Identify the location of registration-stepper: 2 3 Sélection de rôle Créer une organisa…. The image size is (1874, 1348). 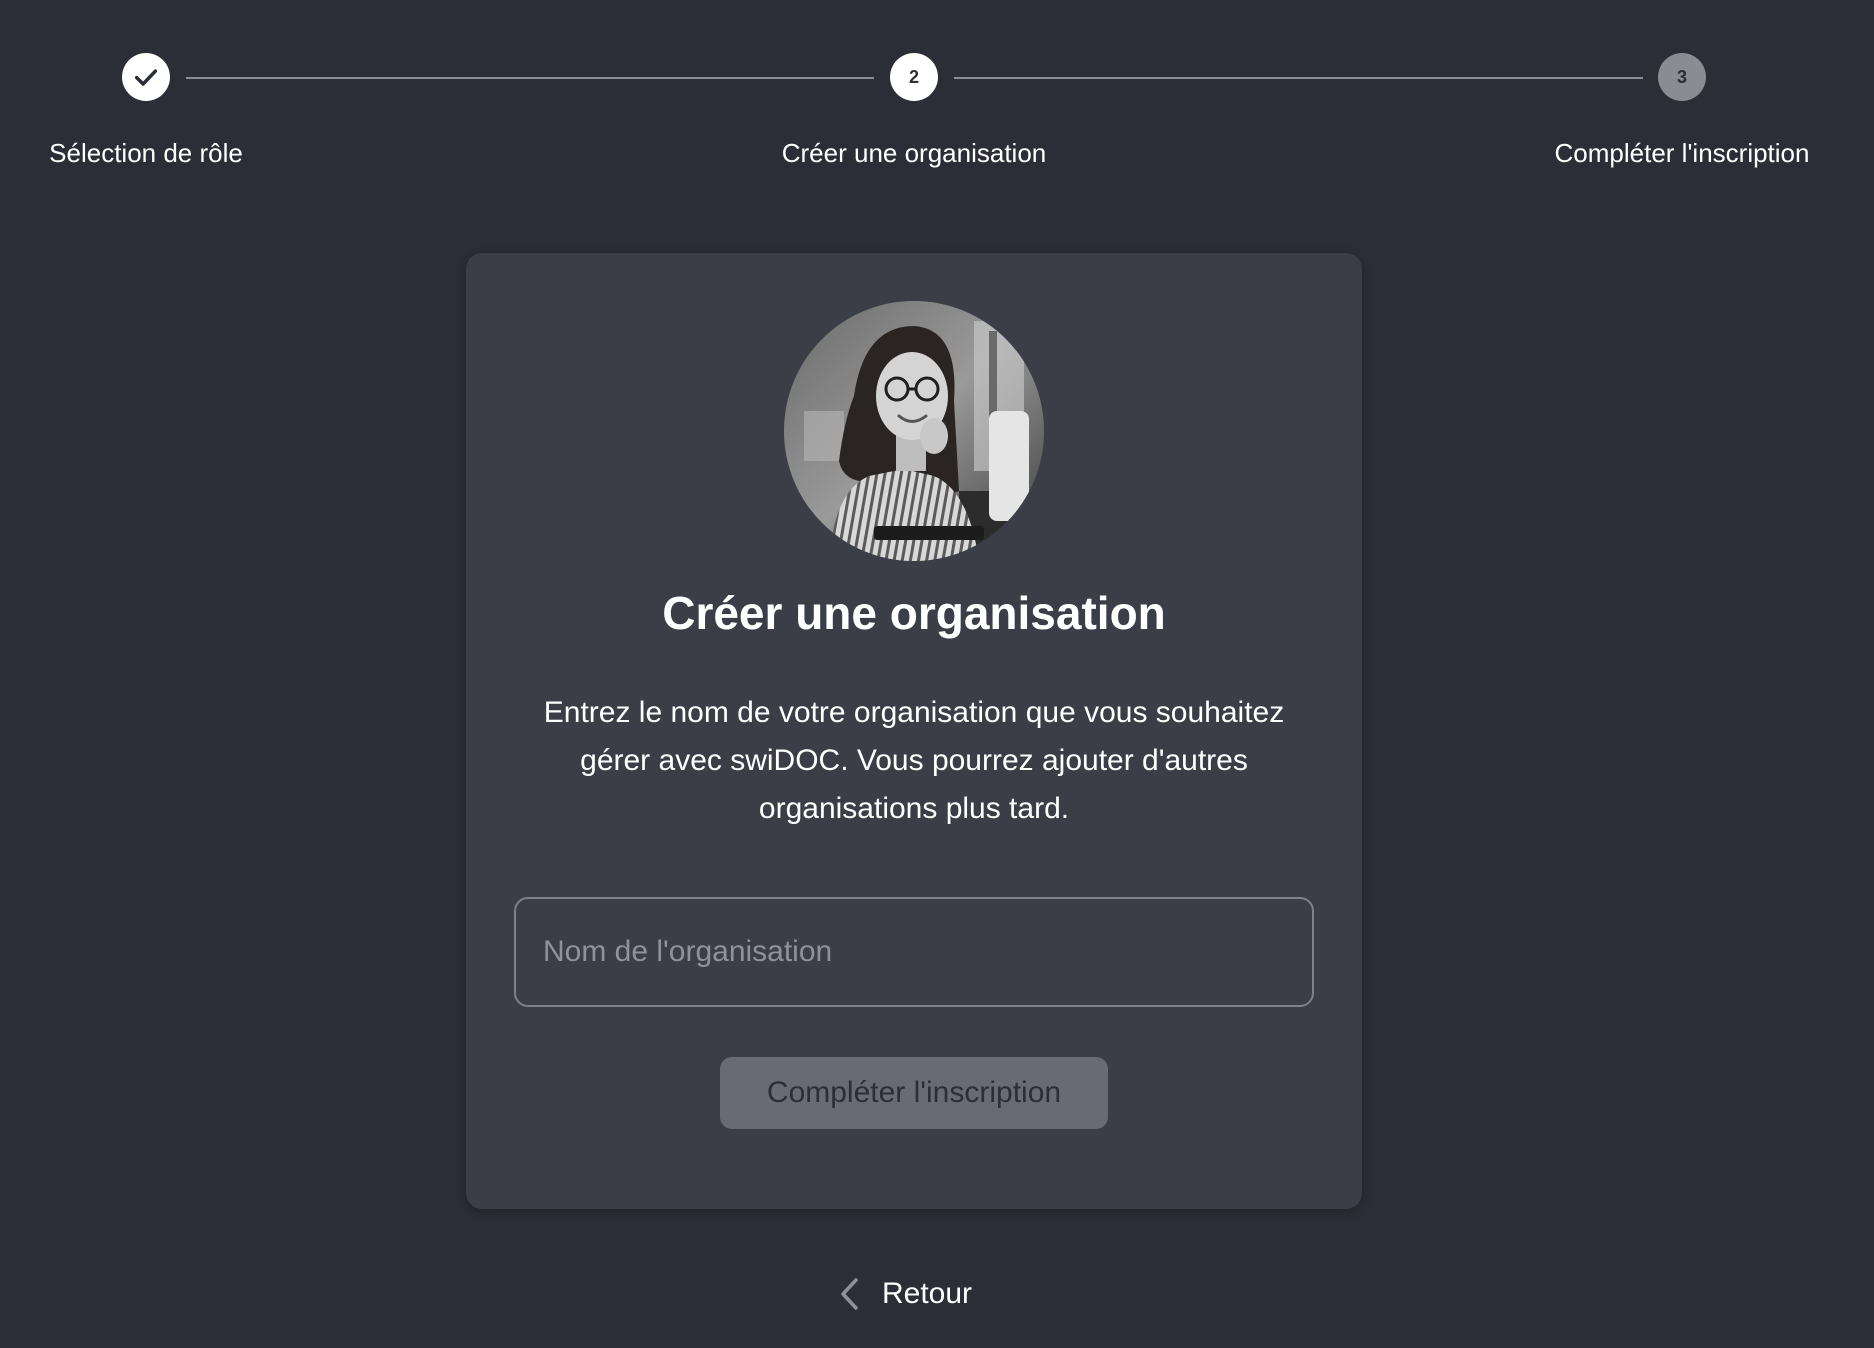
(937, 95).